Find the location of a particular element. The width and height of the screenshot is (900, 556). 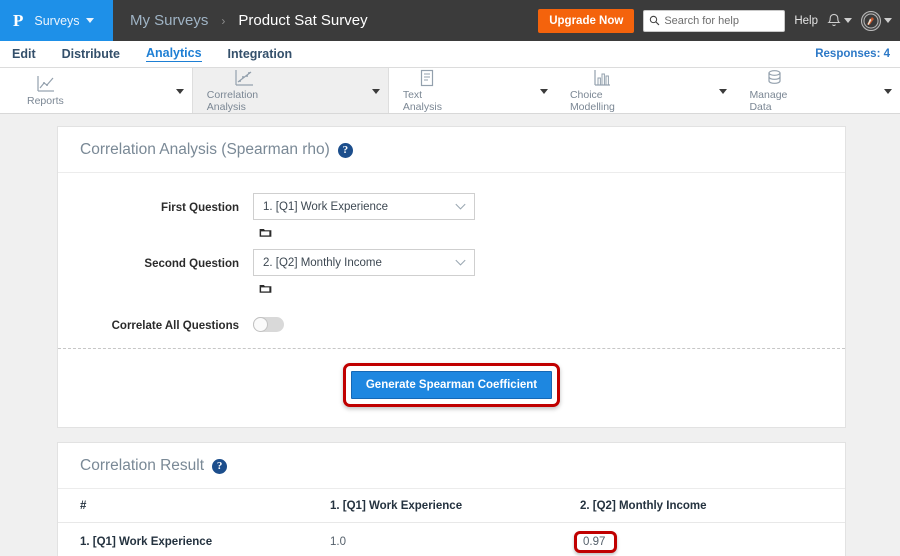

avatar-image-icon is located at coordinates (871, 20).